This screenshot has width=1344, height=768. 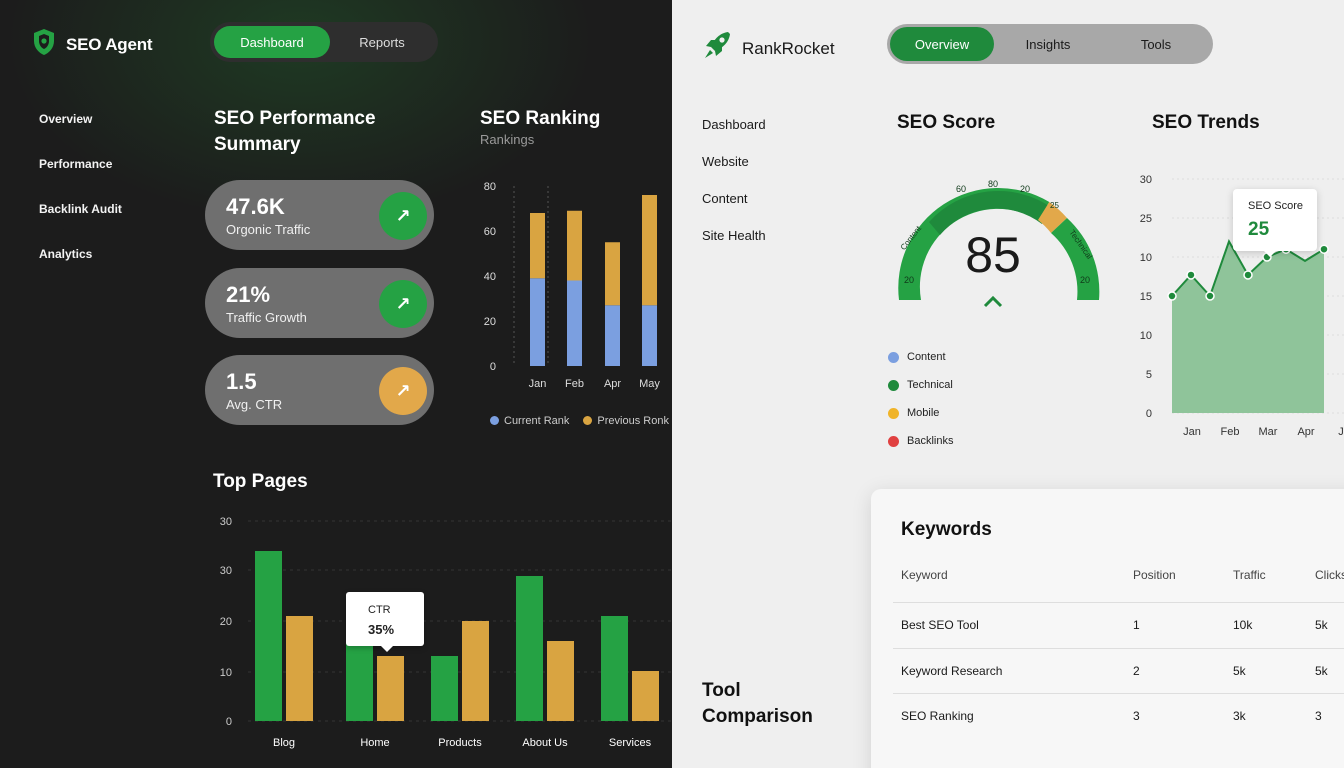 I want to click on table-row: Best SEO Tool 1 10k 5k, so click(x=1118, y=625).